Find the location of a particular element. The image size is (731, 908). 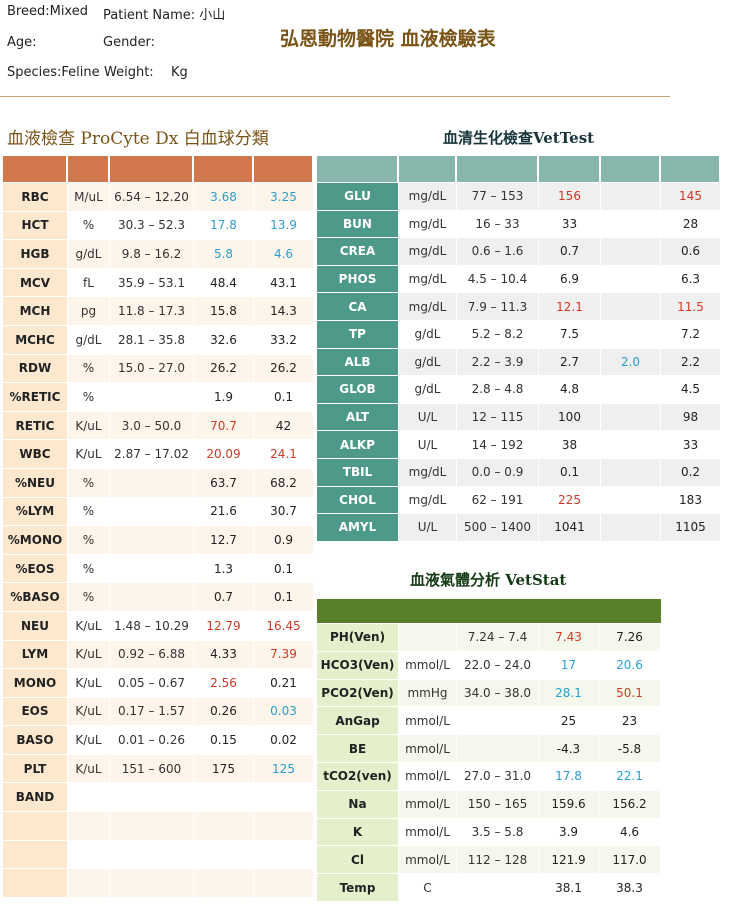

test-unit is located at coordinates (89, 883).